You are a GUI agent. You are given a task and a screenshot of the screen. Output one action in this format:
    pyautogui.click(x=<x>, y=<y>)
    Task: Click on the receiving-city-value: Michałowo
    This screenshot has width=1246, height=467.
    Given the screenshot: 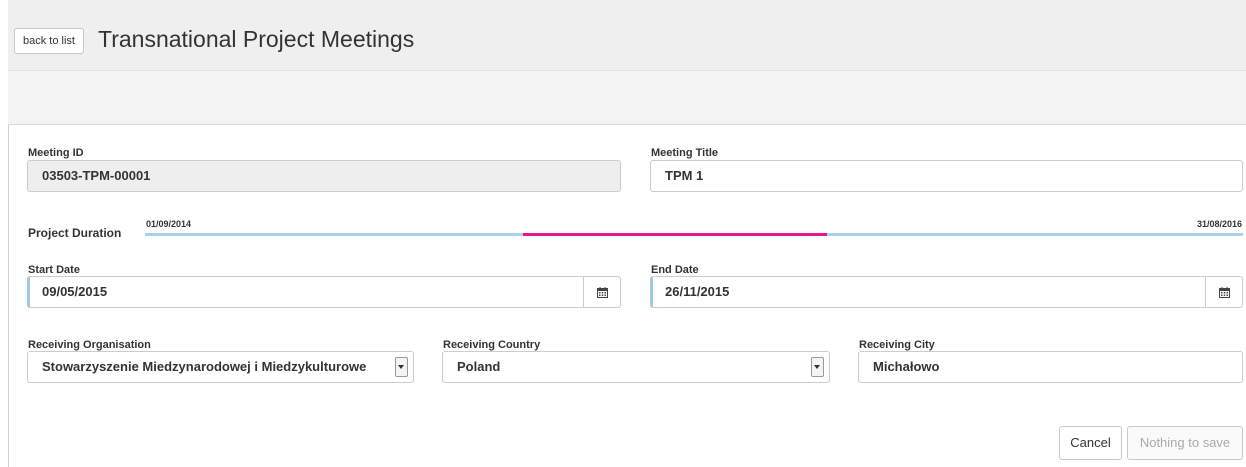 What is the action you would take?
    pyautogui.click(x=906, y=366)
    